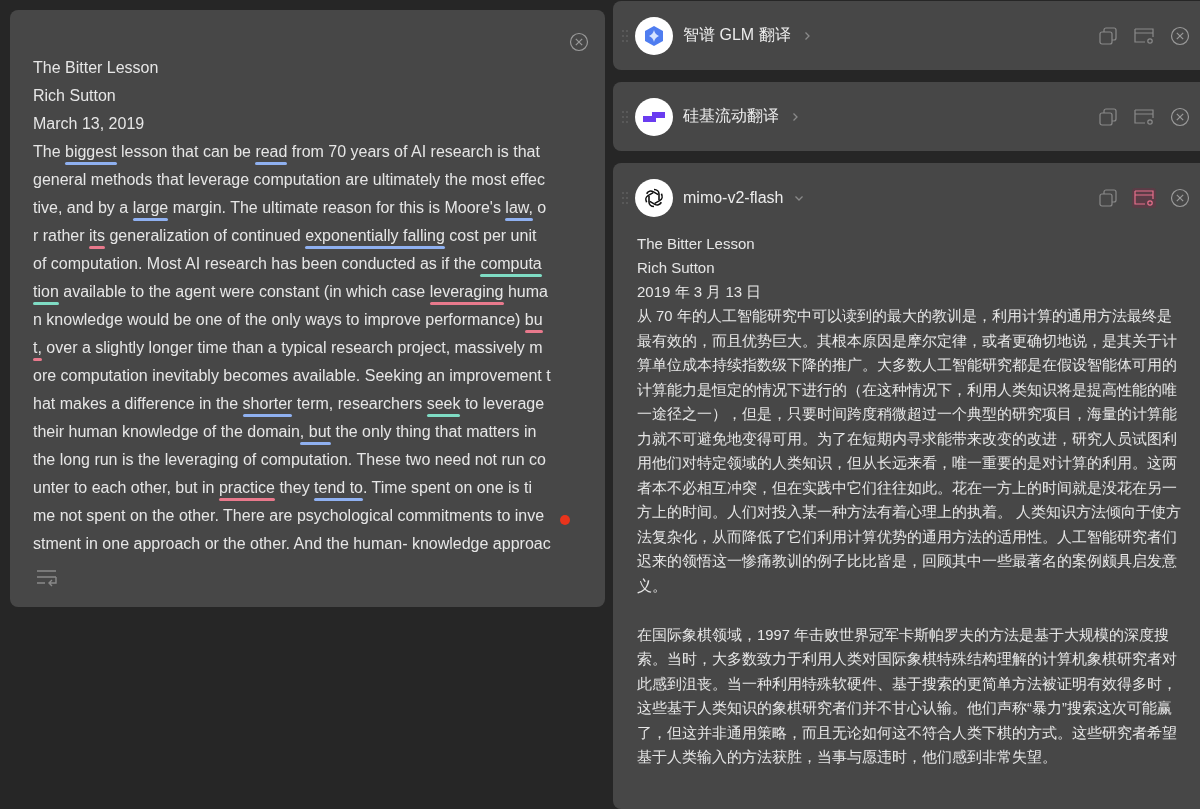  Describe the element at coordinates (89, 124) in the screenshot. I see `text-line: March 13, 2019` at that location.